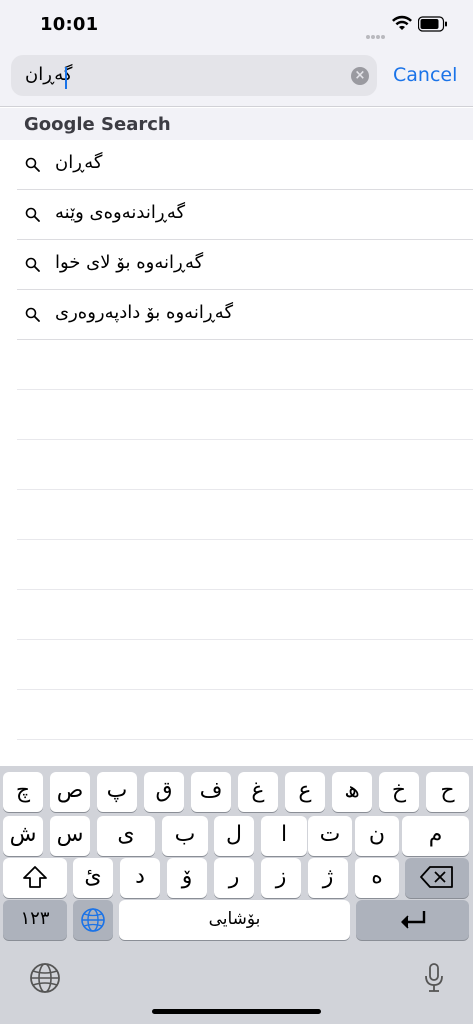 The width and height of the screenshot is (473, 1024). Describe the element at coordinates (377, 836) in the screenshot. I see `key: ن` at that location.